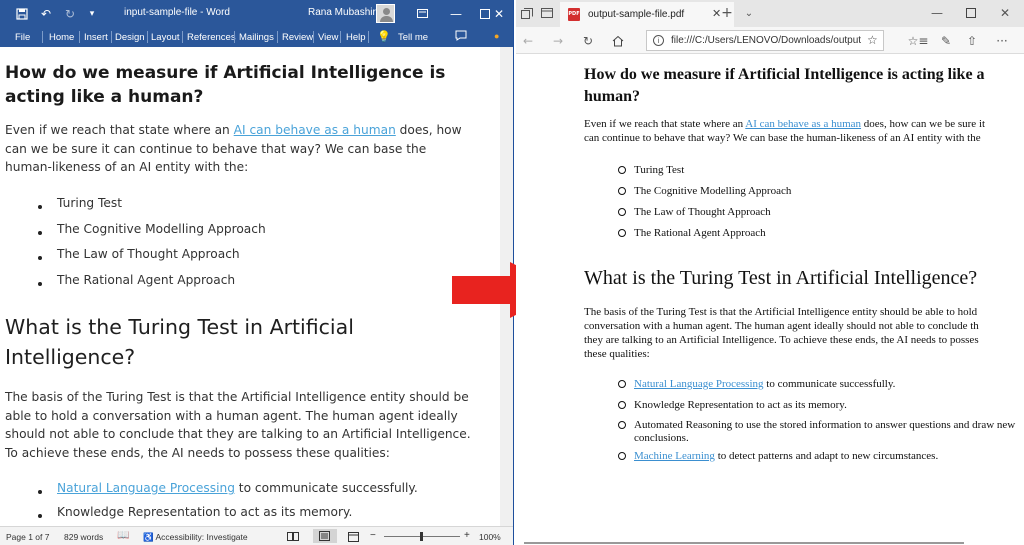 The image size is (1024, 545). What do you see at coordinates (70, 13) in the screenshot?
I see `redo-icon: ↻` at bounding box center [70, 13].